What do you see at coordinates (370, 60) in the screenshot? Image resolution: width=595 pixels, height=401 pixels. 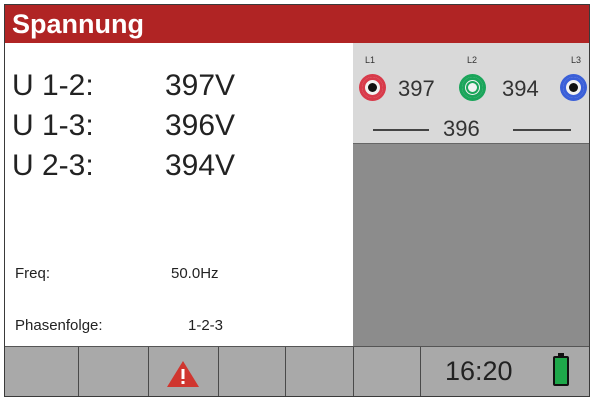 I see `phase-label-l1: L1` at bounding box center [370, 60].